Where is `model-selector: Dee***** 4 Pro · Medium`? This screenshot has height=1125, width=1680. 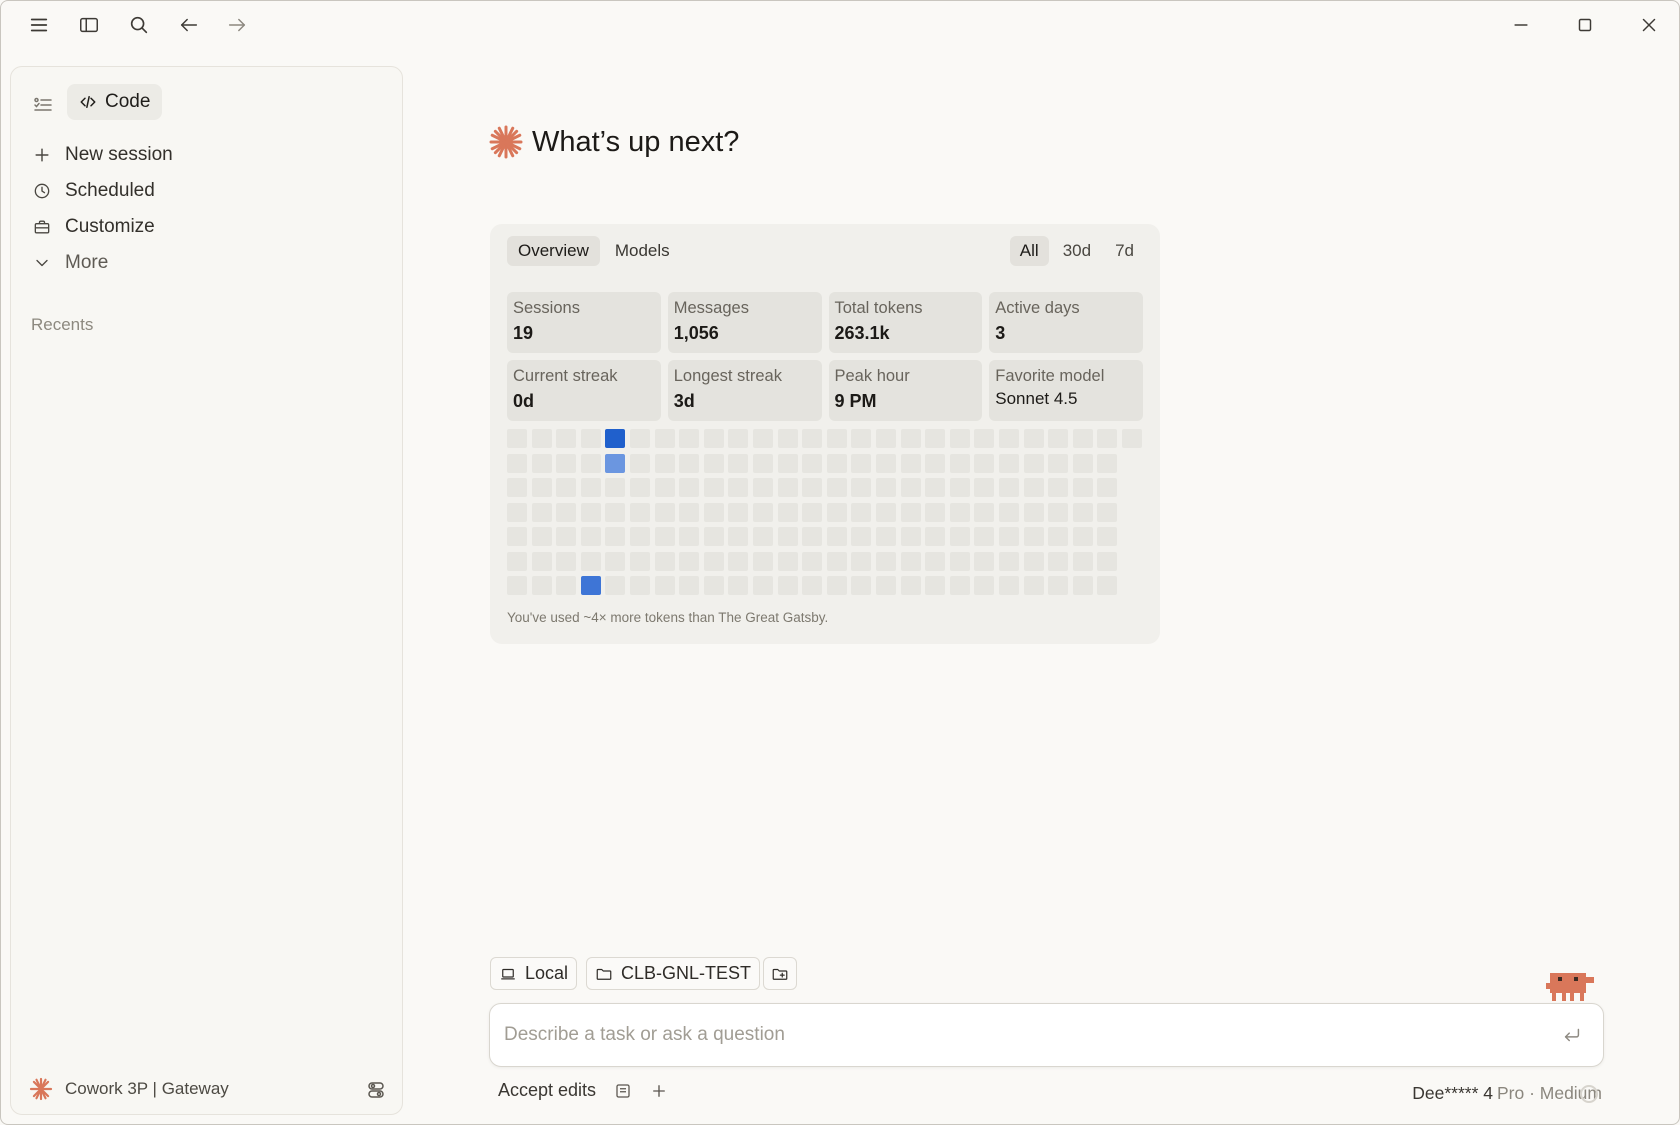
model-selector: Dee***** 4 Pro · Medium is located at coordinates (1507, 1093).